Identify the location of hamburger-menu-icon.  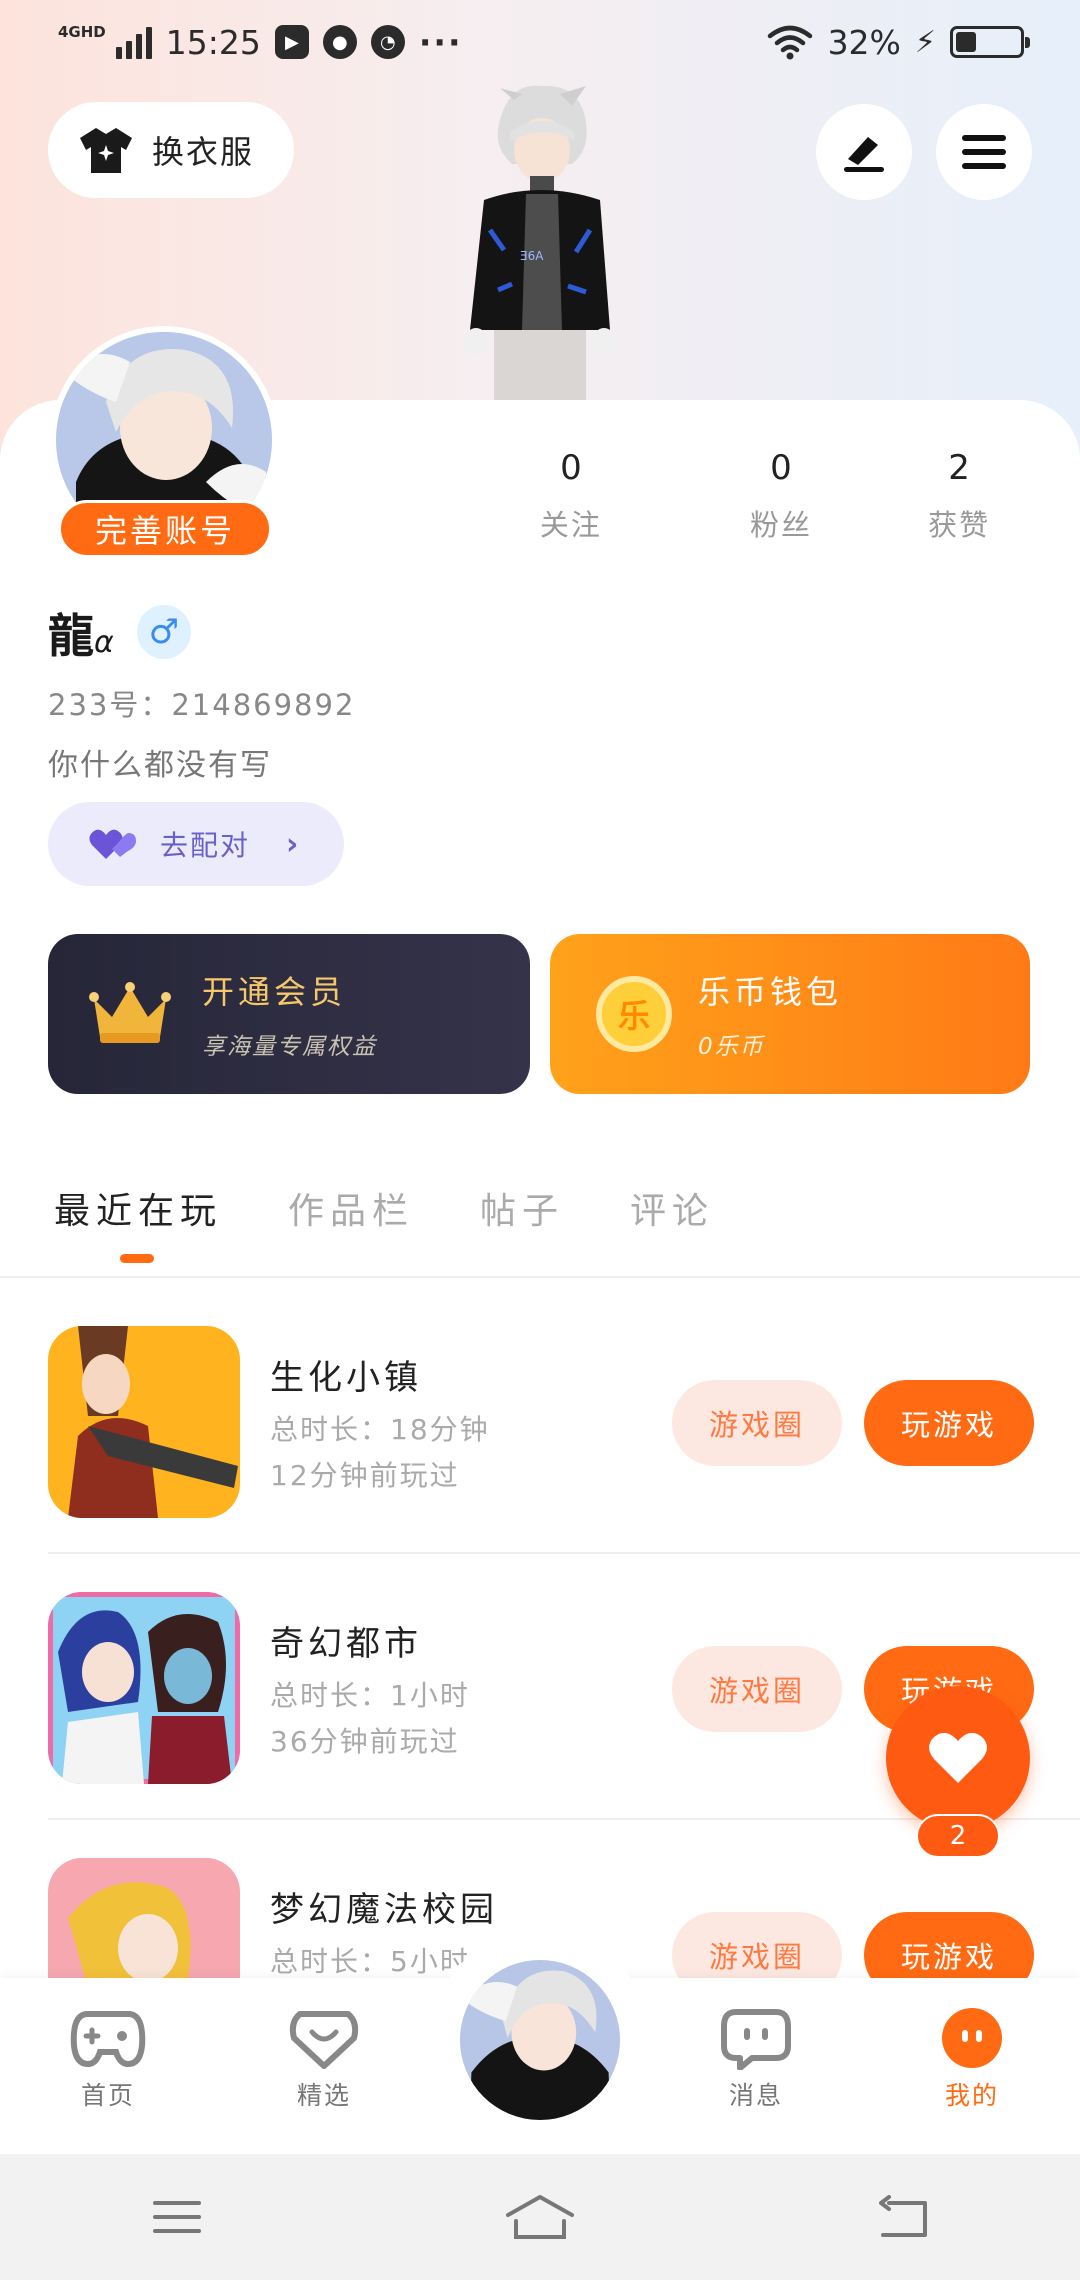
(984, 152).